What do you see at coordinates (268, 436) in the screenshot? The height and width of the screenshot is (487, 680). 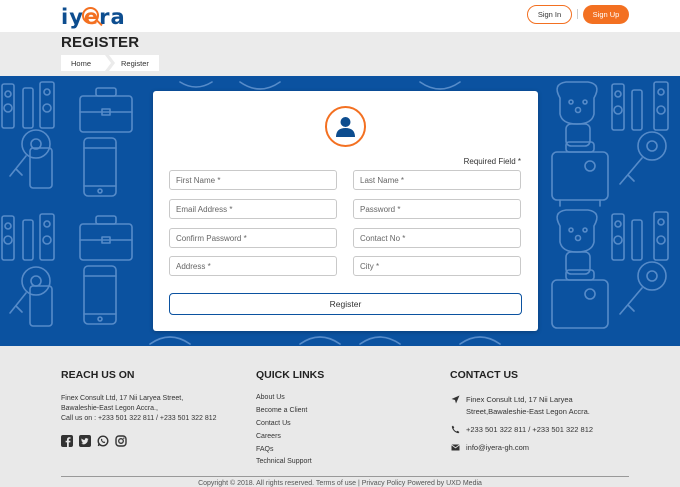 I see `footer-link-careers: Careers` at bounding box center [268, 436].